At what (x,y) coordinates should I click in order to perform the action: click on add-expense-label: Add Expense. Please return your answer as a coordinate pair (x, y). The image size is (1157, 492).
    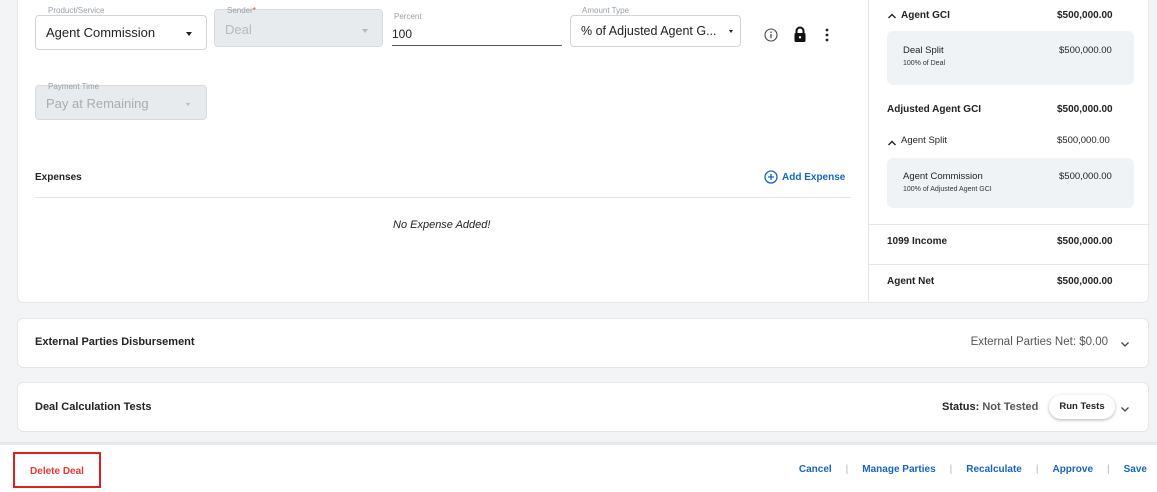
    Looking at the image, I should click on (814, 177).